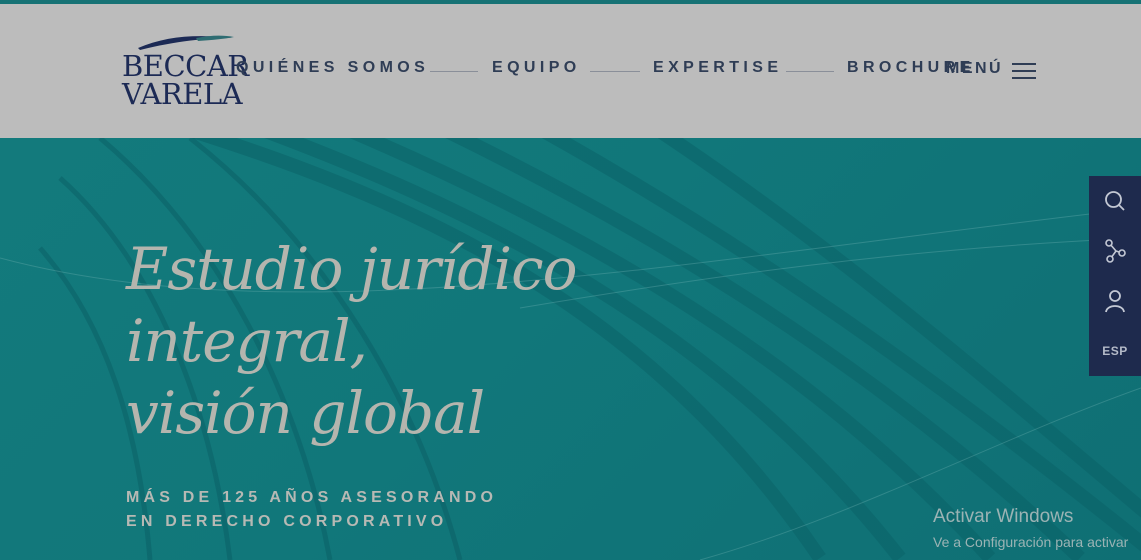 Image resolution: width=1141 pixels, height=560 pixels. What do you see at coordinates (1024, 71) in the screenshot?
I see `hamburger-icon` at bounding box center [1024, 71].